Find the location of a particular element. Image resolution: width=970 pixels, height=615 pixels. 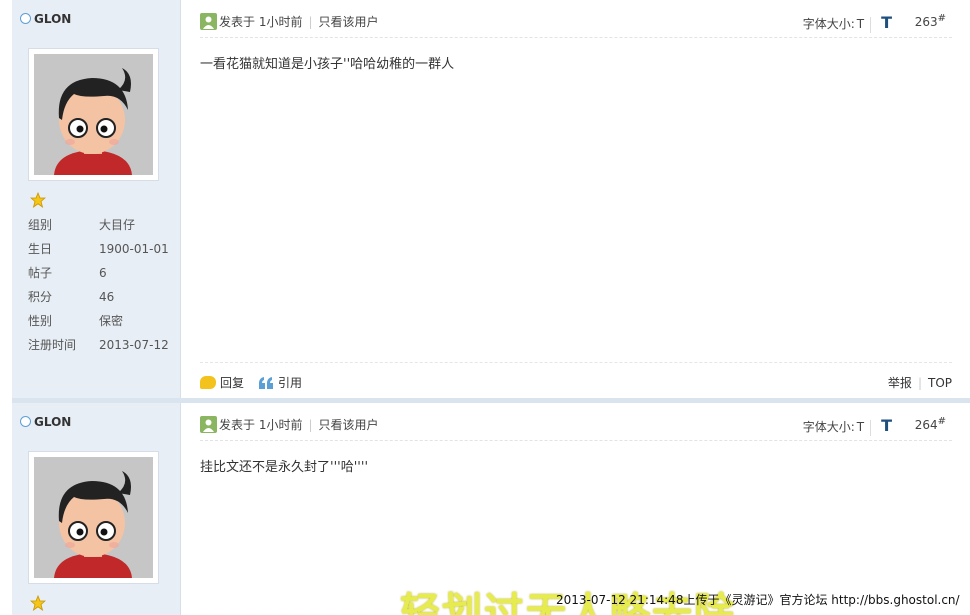

post-header: 发表于 1小时前 | 只看该用户 字体大小: T T 263# is located at coordinates (576, 24).